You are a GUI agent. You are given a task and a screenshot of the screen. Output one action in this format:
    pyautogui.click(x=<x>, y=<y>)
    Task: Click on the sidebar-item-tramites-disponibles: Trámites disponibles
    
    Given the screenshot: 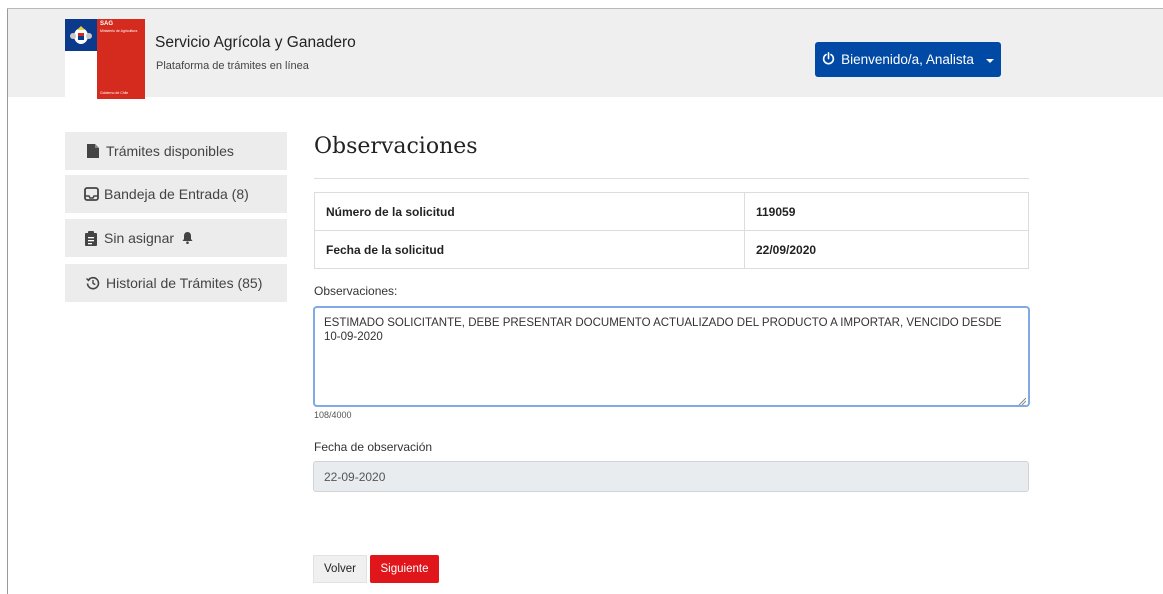 What is the action you would take?
    pyautogui.click(x=176, y=151)
    